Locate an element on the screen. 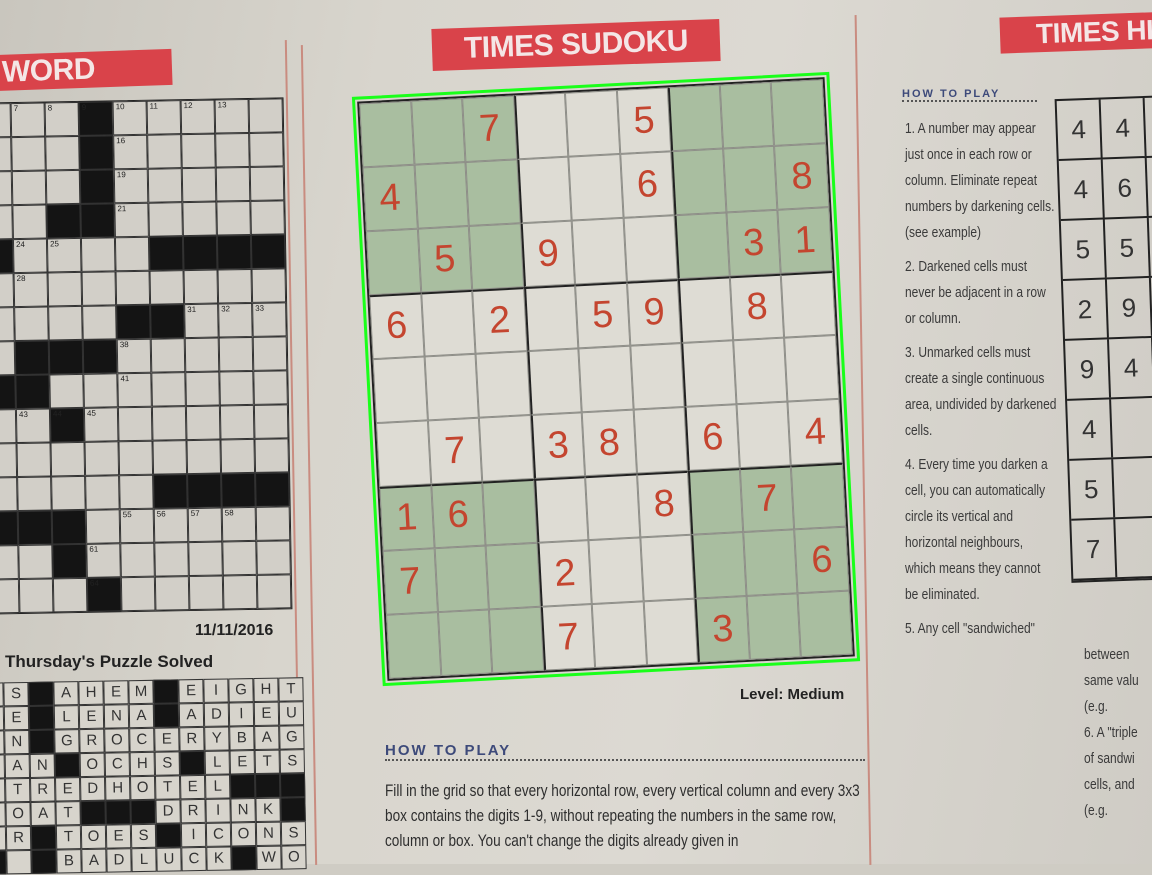 Image resolution: width=1152 pixels, height=875 pixels. crossword-cell: 10 is located at coordinates (130, 118).